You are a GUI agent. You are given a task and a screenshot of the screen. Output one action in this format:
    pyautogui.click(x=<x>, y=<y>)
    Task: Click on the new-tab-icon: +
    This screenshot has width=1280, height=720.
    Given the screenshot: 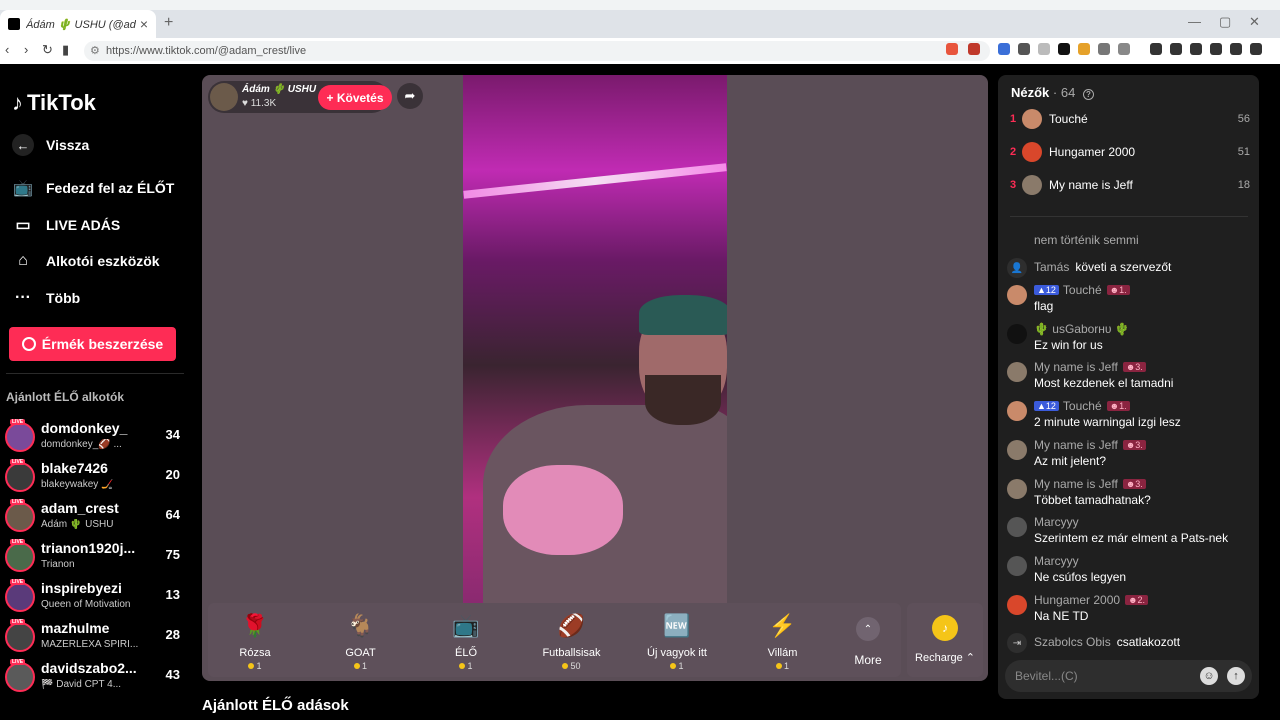 What is the action you would take?
    pyautogui.click(x=168, y=23)
    